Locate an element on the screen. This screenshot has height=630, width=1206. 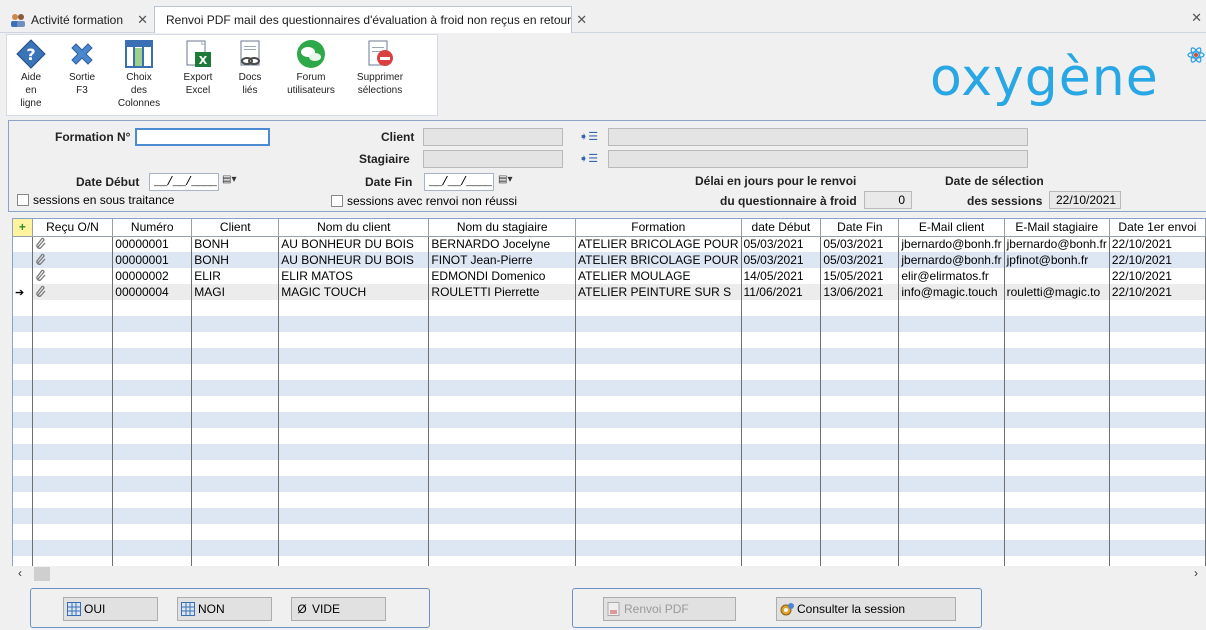
table-cell: BONH is located at coordinates (235, 244).